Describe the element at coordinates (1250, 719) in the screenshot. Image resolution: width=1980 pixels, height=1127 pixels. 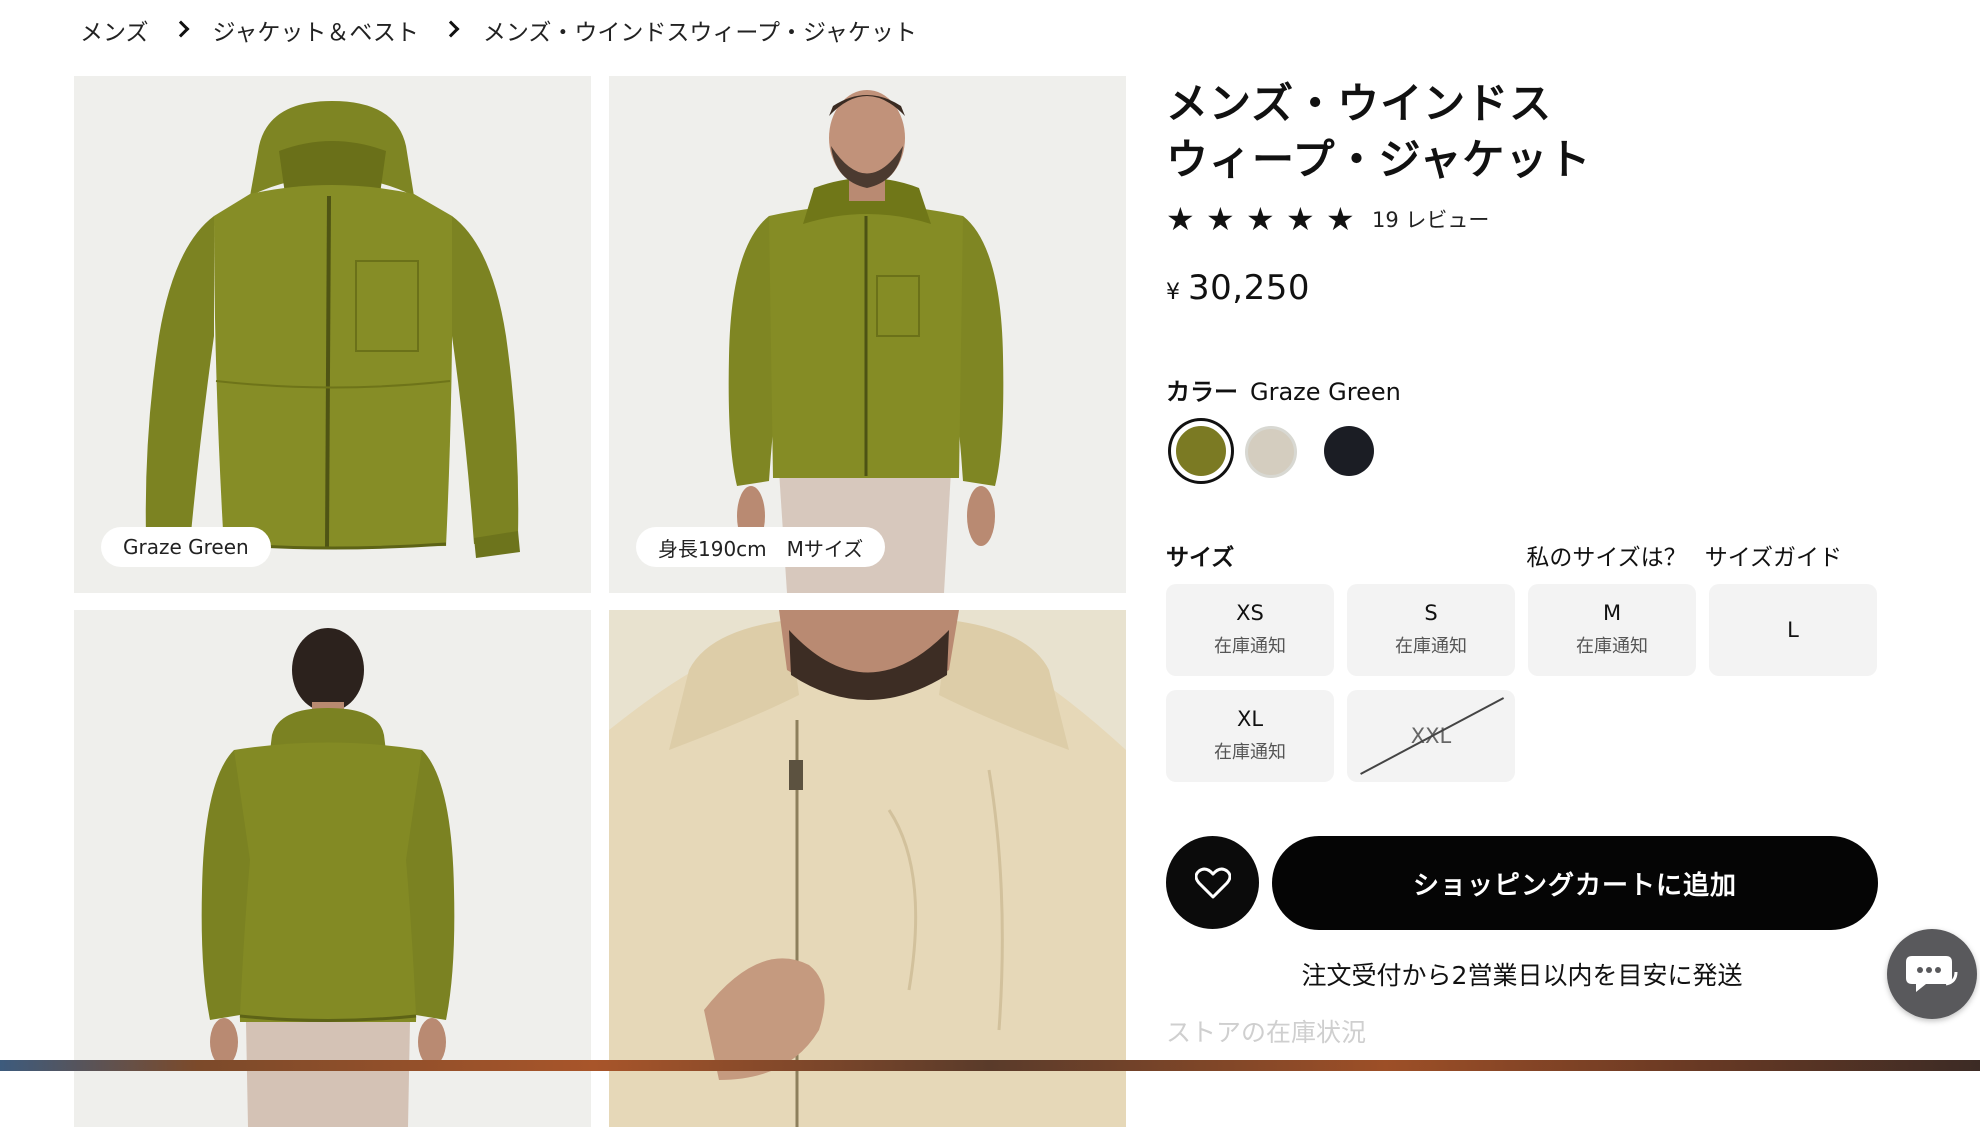
I see `size-option-label: XL` at that location.